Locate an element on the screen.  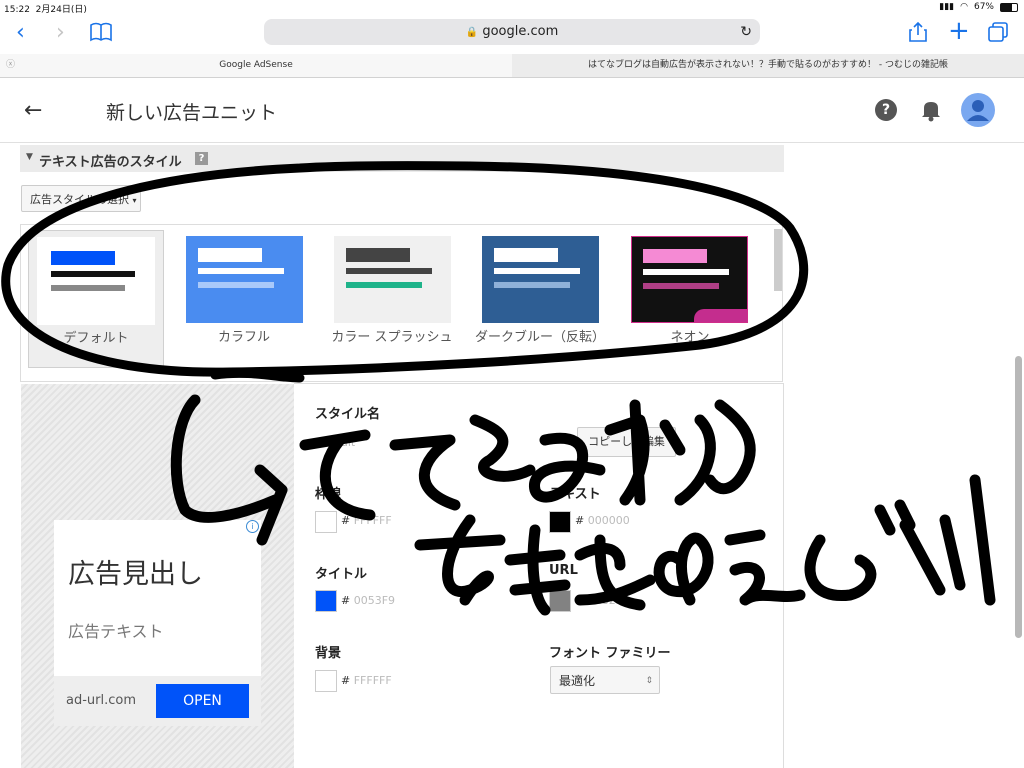
style-option-color-splash: カラー スプラッシュ is located at coordinates (390, 299).